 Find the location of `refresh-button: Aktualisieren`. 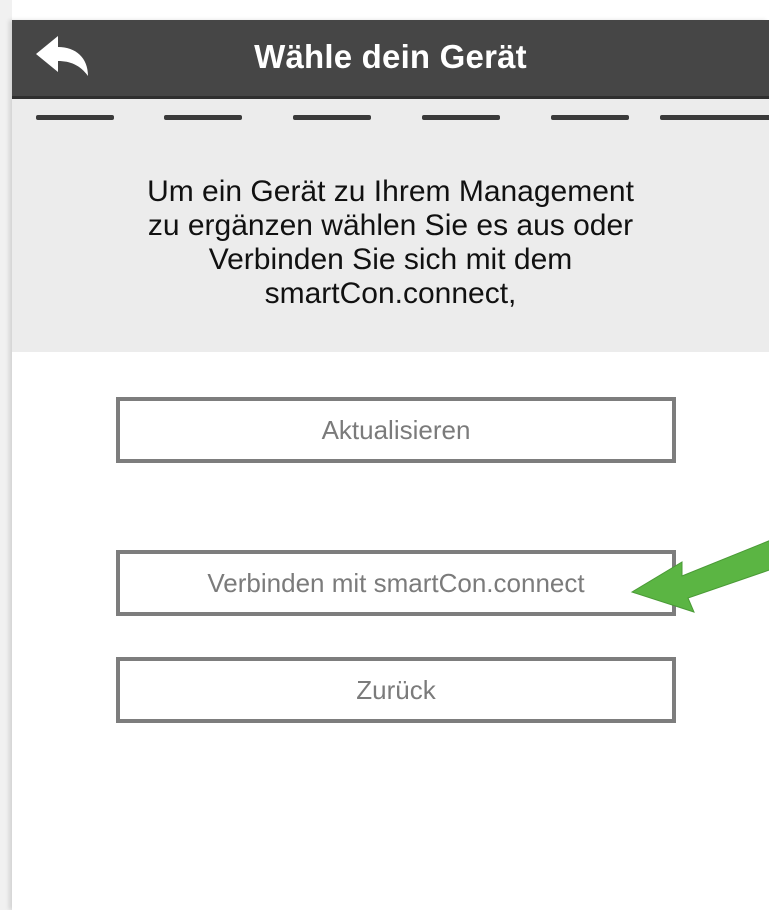

refresh-button: Aktualisieren is located at coordinates (396, 430).